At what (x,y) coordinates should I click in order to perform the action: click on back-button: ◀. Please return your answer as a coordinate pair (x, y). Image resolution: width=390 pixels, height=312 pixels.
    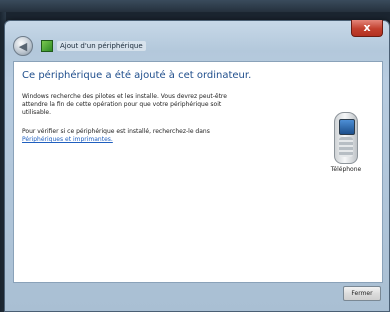
    Looking at the image, I should click on (23, 46).